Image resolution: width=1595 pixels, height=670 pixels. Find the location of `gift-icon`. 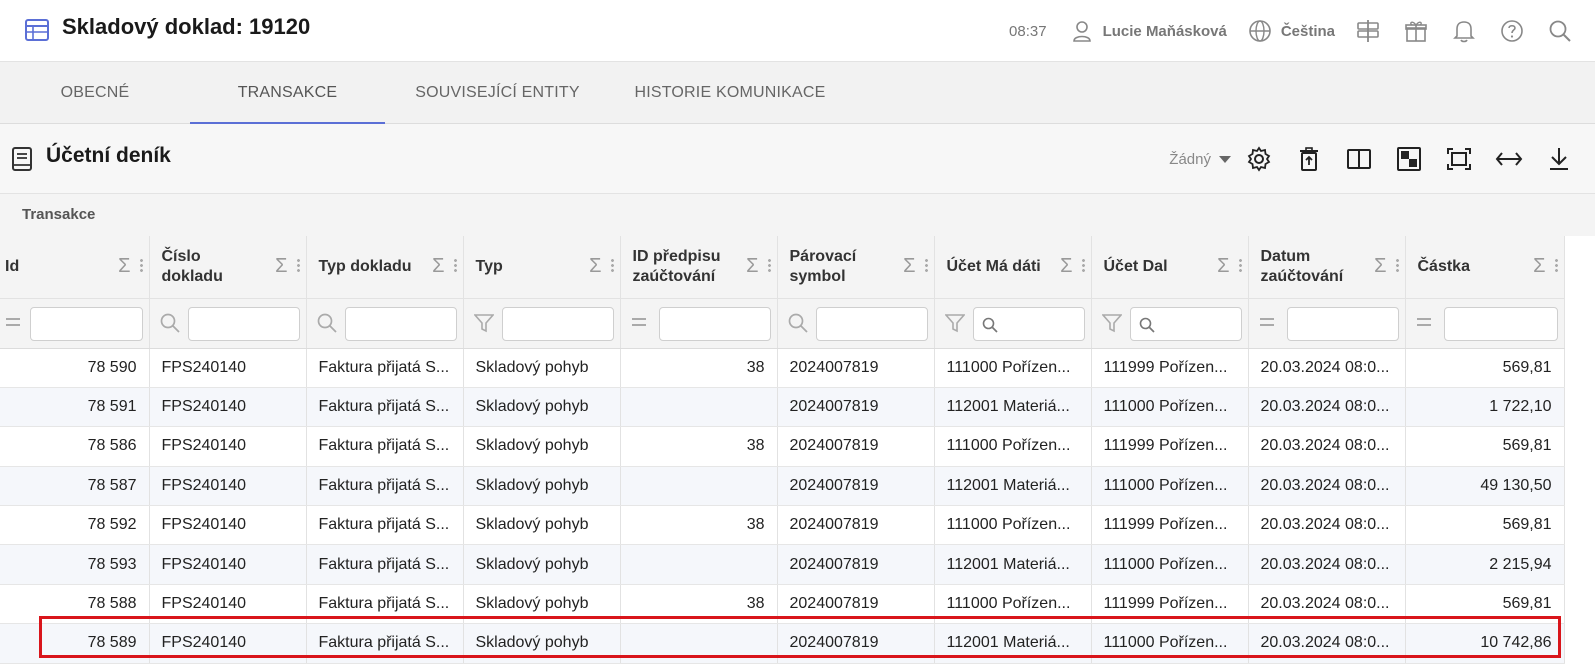

gift-icon is located at coordinates (1416, 31).